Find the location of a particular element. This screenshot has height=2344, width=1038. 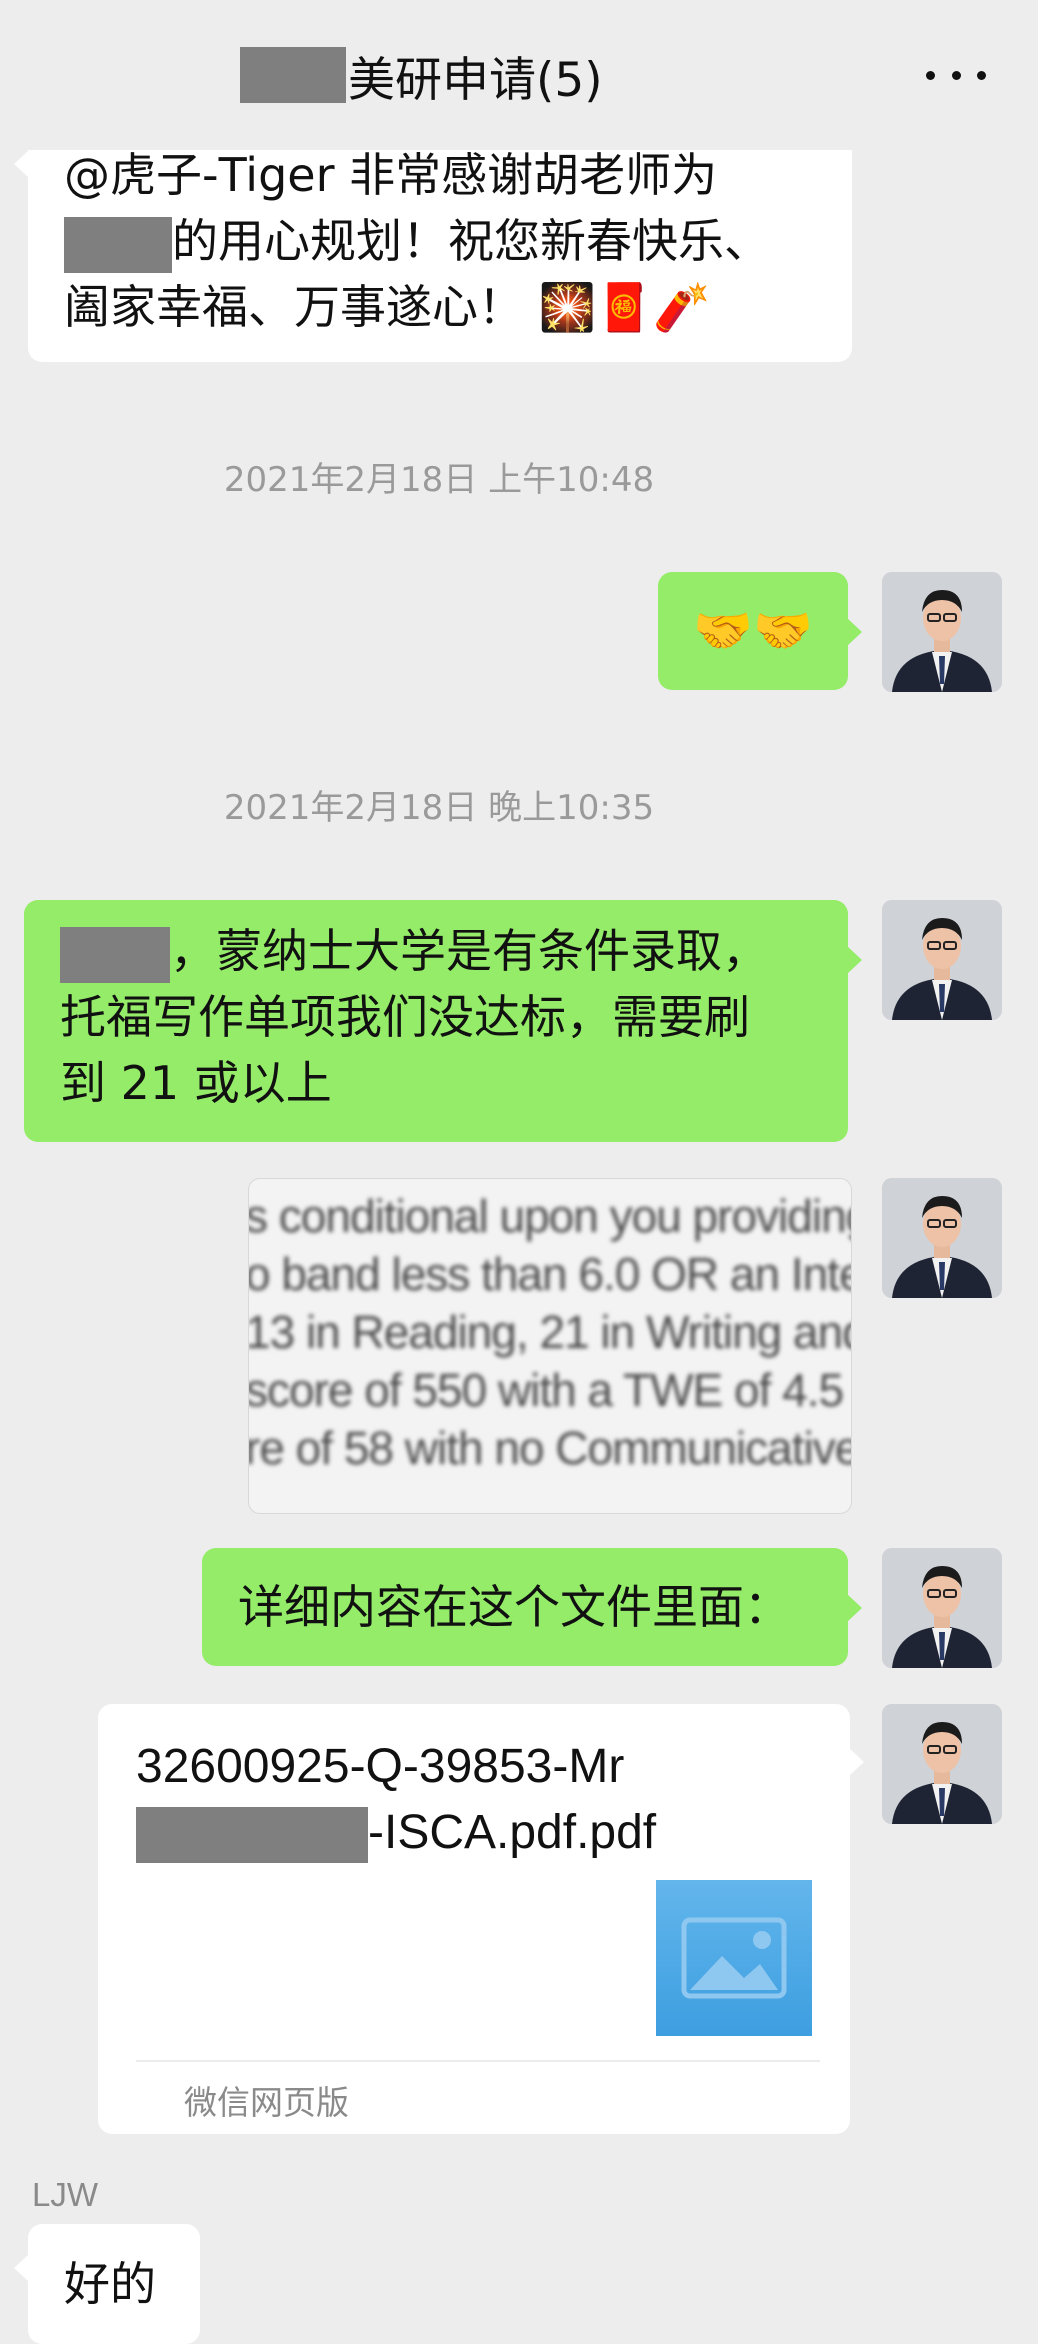

message-text-line: @虎子-Tiger 非常感谢胡老师为 is located at coordinates (391, 175).